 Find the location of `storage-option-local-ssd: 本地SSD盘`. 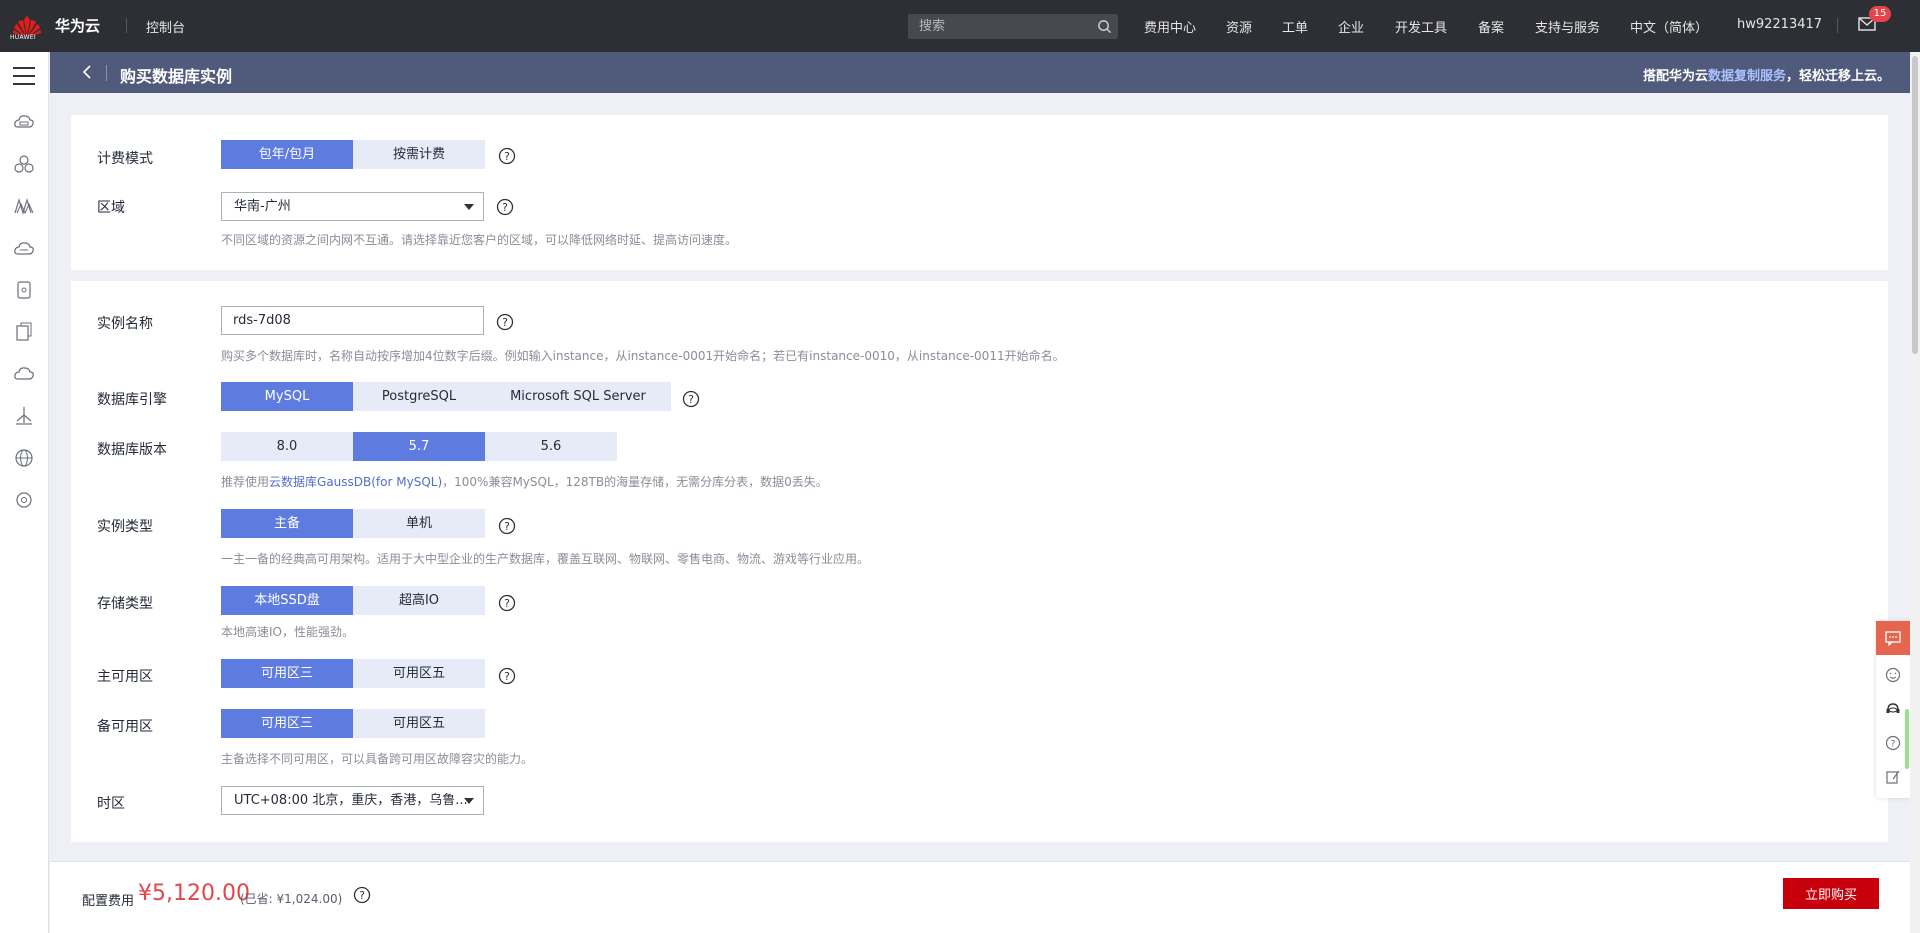

storage-option-local-ssd: 本地SSD盘 is located at coordinates (287, 600).